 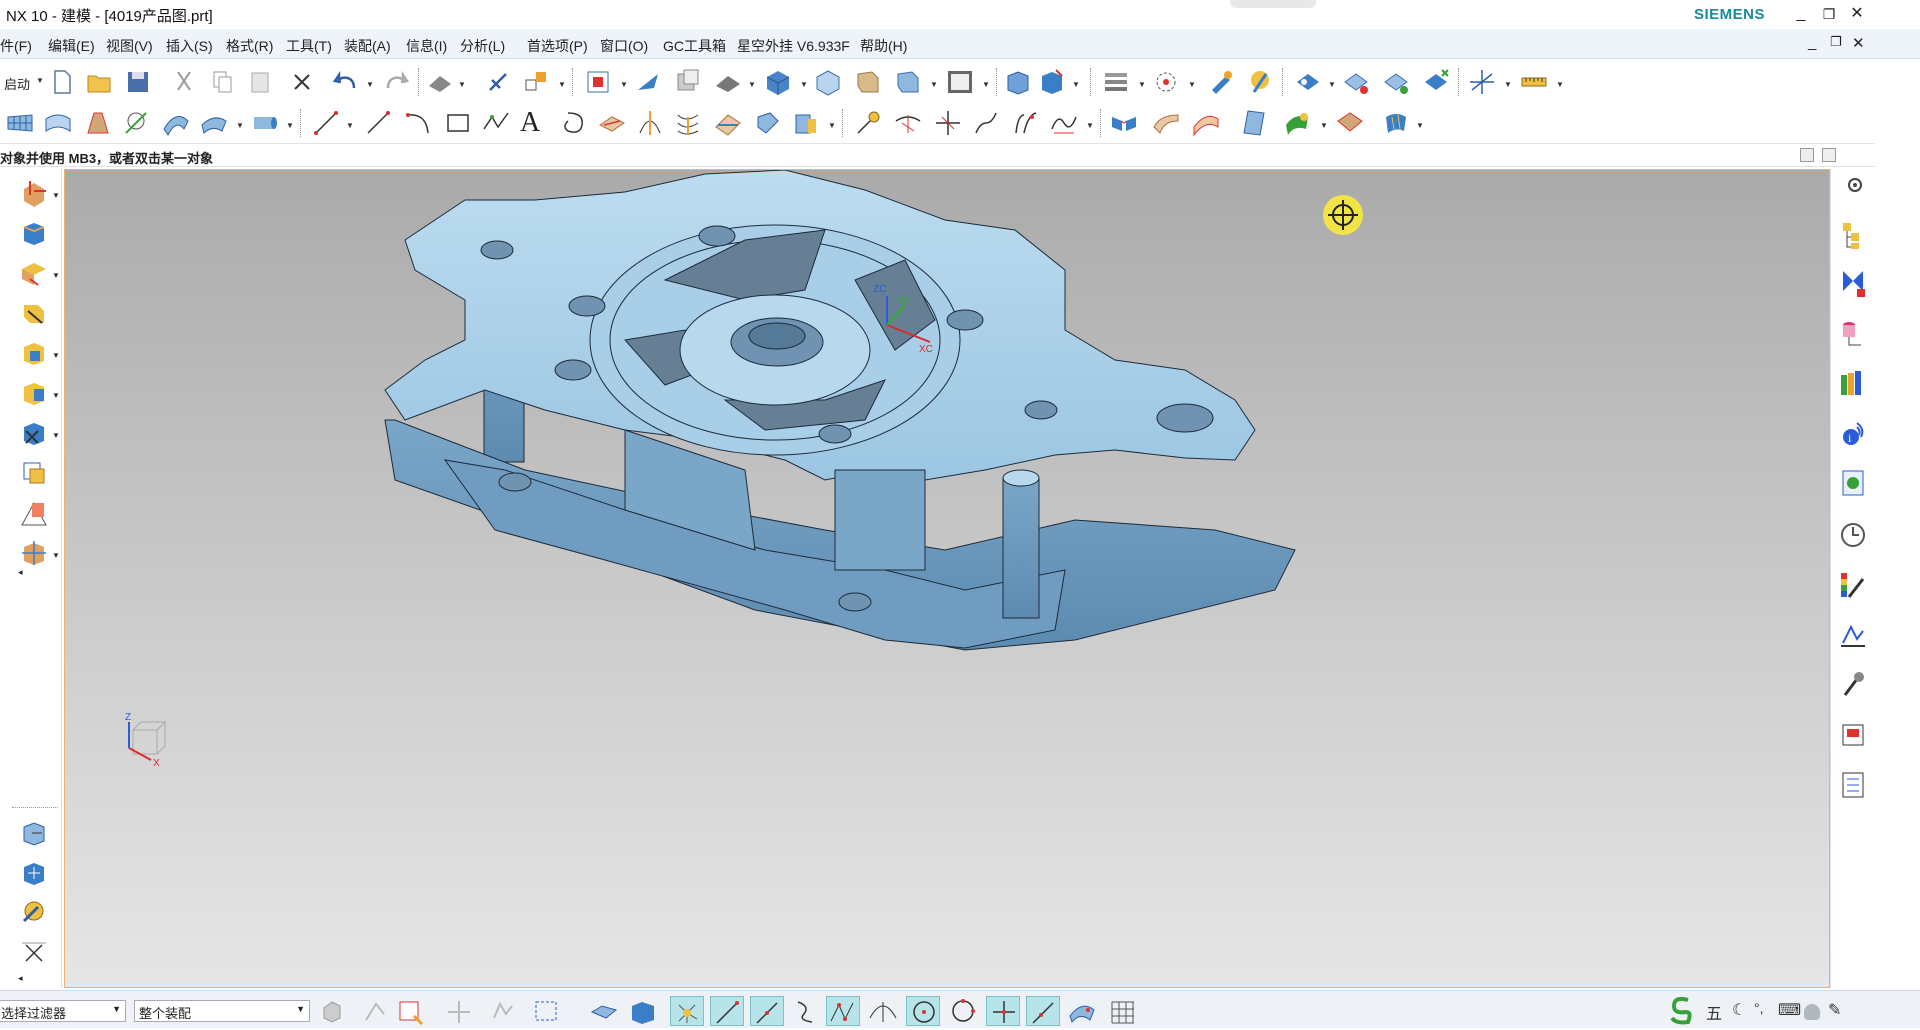 What do you see at coordinates (1396, 82) in the screenshot?
I see `show-icon` at bounding box center [1396, 82].